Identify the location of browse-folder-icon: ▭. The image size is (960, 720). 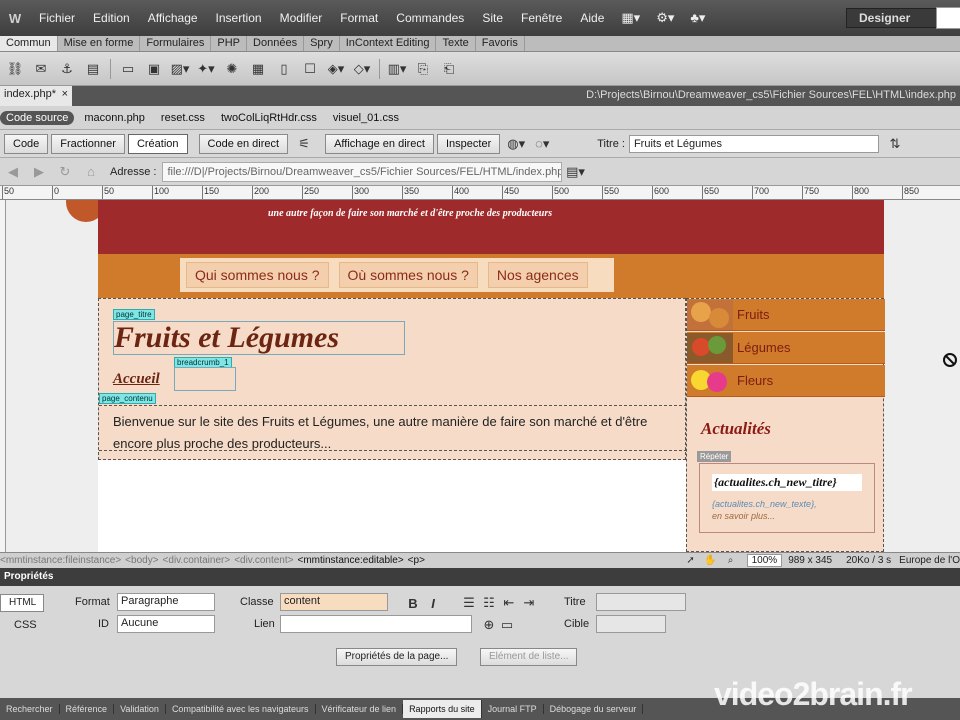
(507, 625).